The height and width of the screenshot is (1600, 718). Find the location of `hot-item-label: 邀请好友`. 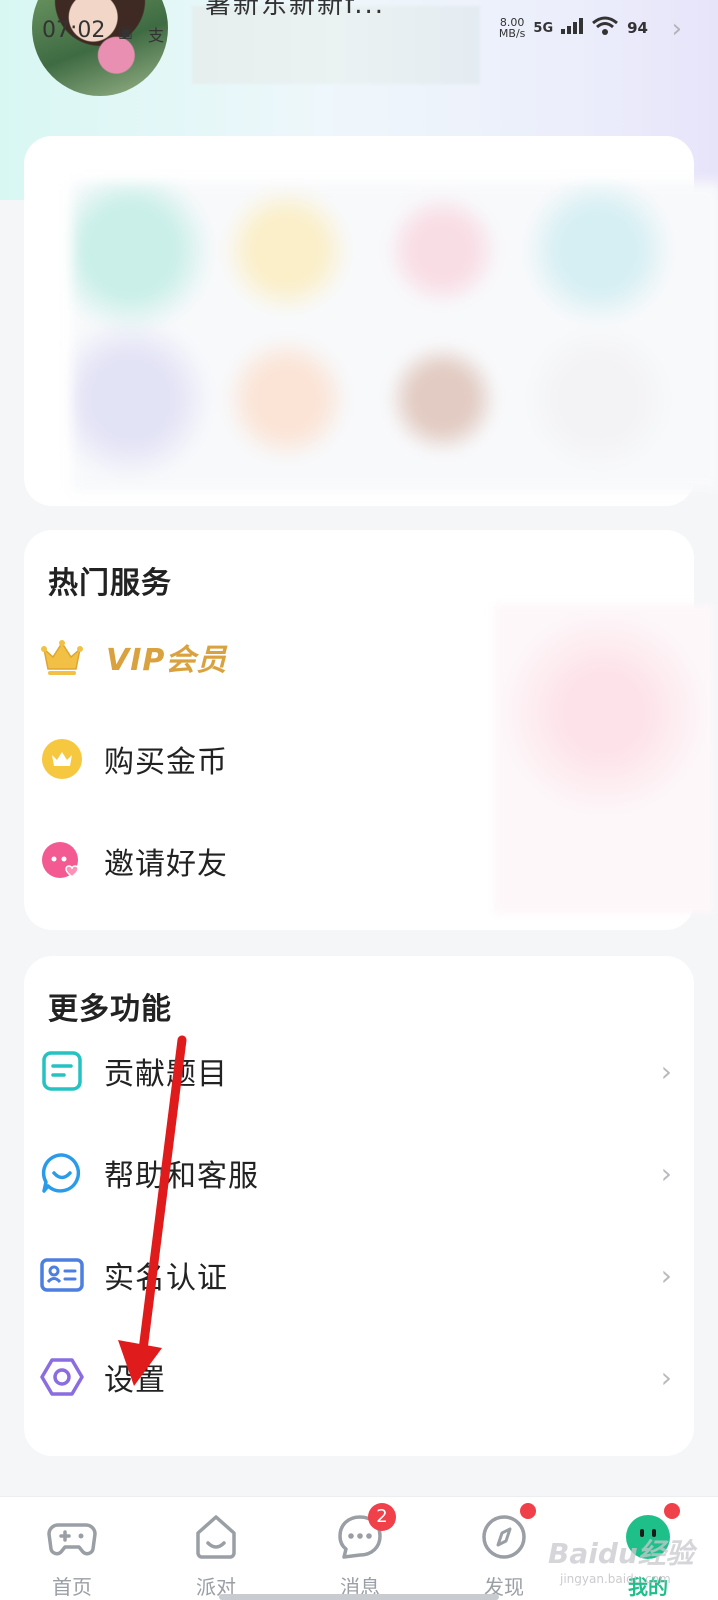

hot-item-label: 邀请好友 is located at coordinates (166, 864).